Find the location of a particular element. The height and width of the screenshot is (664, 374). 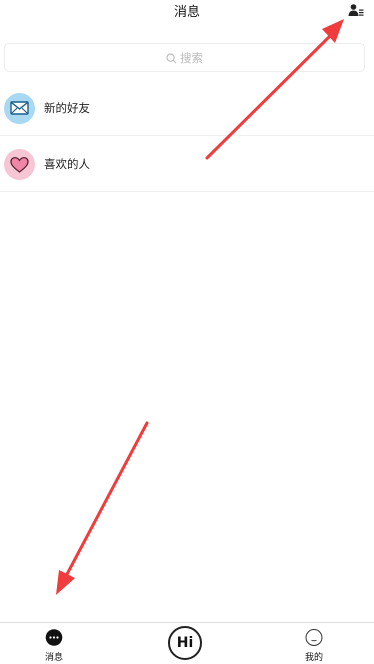

contacts-list-icon is located at coordinates (356, 9).